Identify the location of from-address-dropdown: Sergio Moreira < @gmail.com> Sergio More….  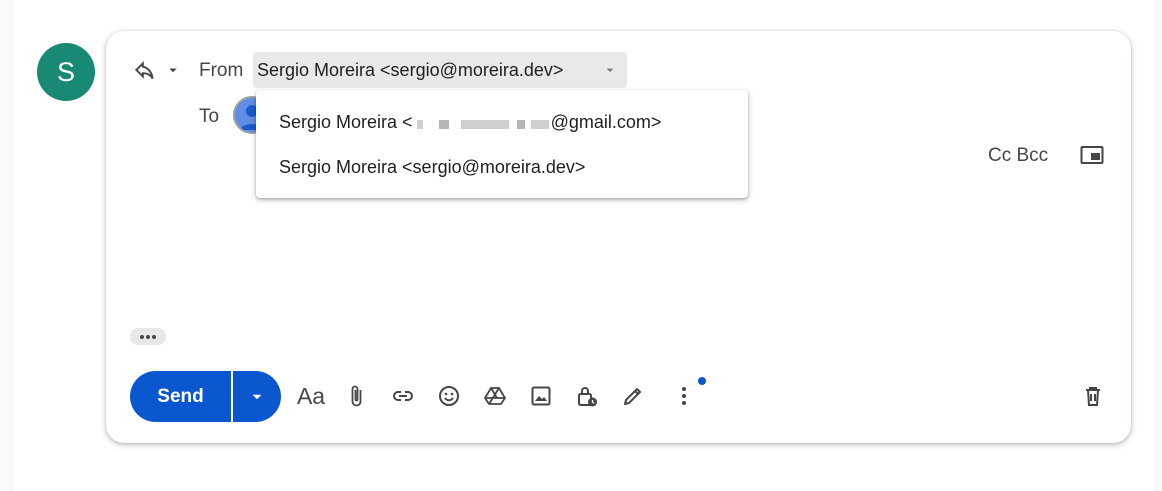
(502, 144).